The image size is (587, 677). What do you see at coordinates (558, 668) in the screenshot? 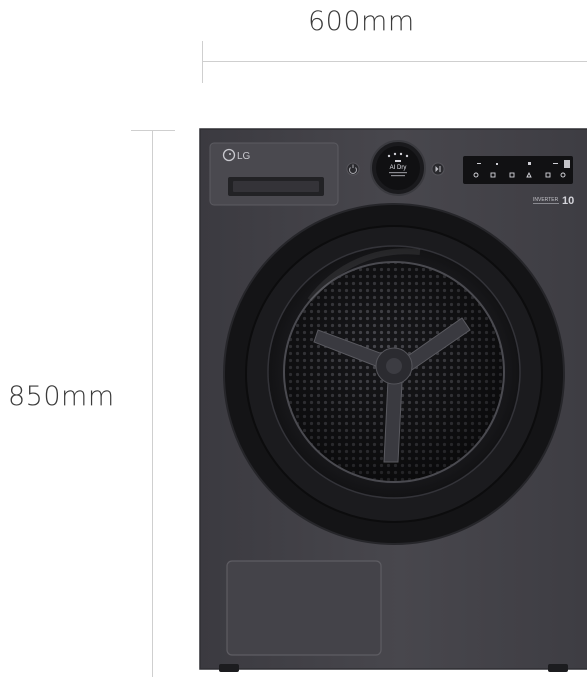
I see `front-foot-right` at bounding box center [558, 668].